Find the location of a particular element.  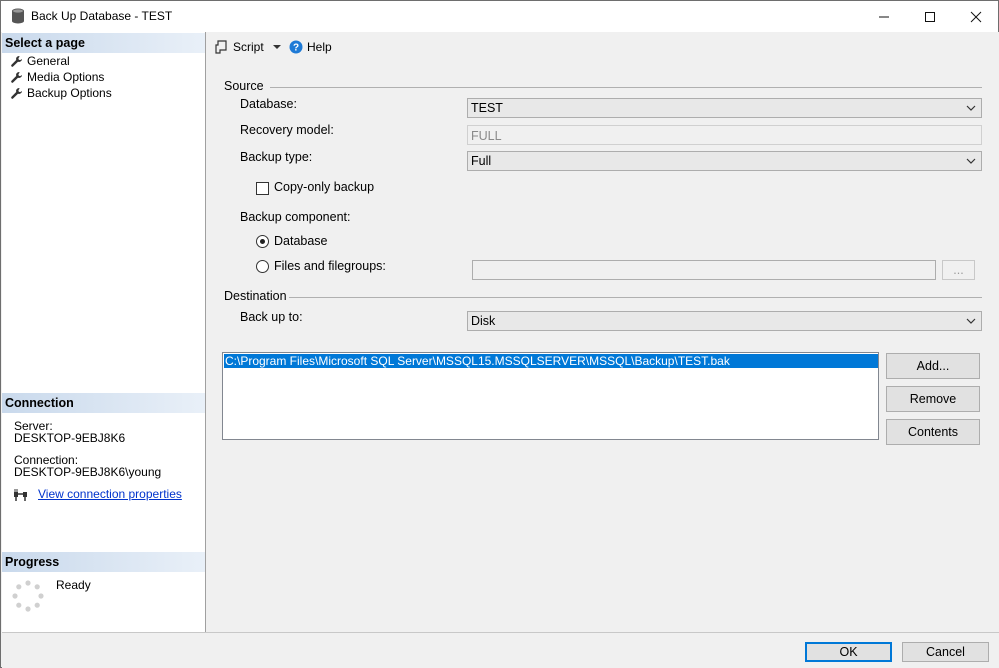

server-value: DESKTOP-9EBJ8K6 is located at coordinates (70, 438).